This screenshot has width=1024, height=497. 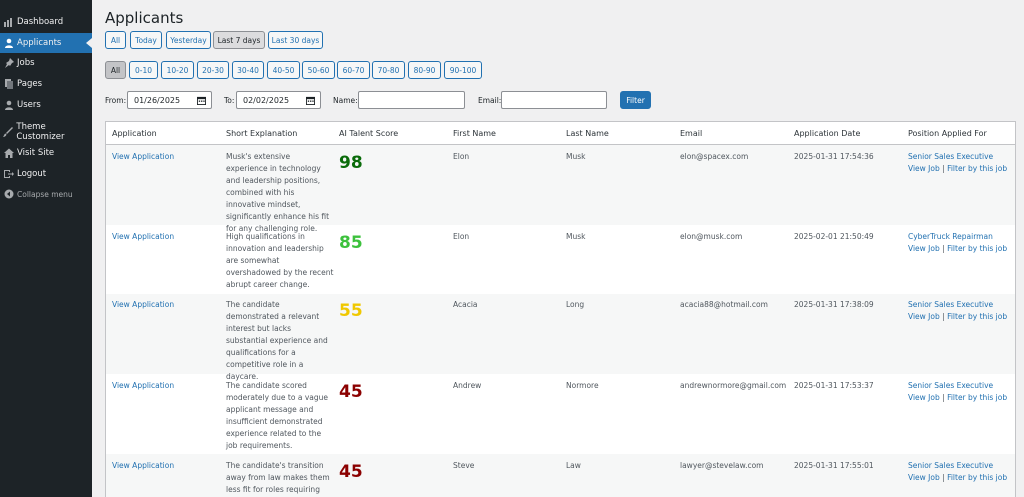 I want to click on sidebar-item-label: Visit Site, so click(x=36, y=153).